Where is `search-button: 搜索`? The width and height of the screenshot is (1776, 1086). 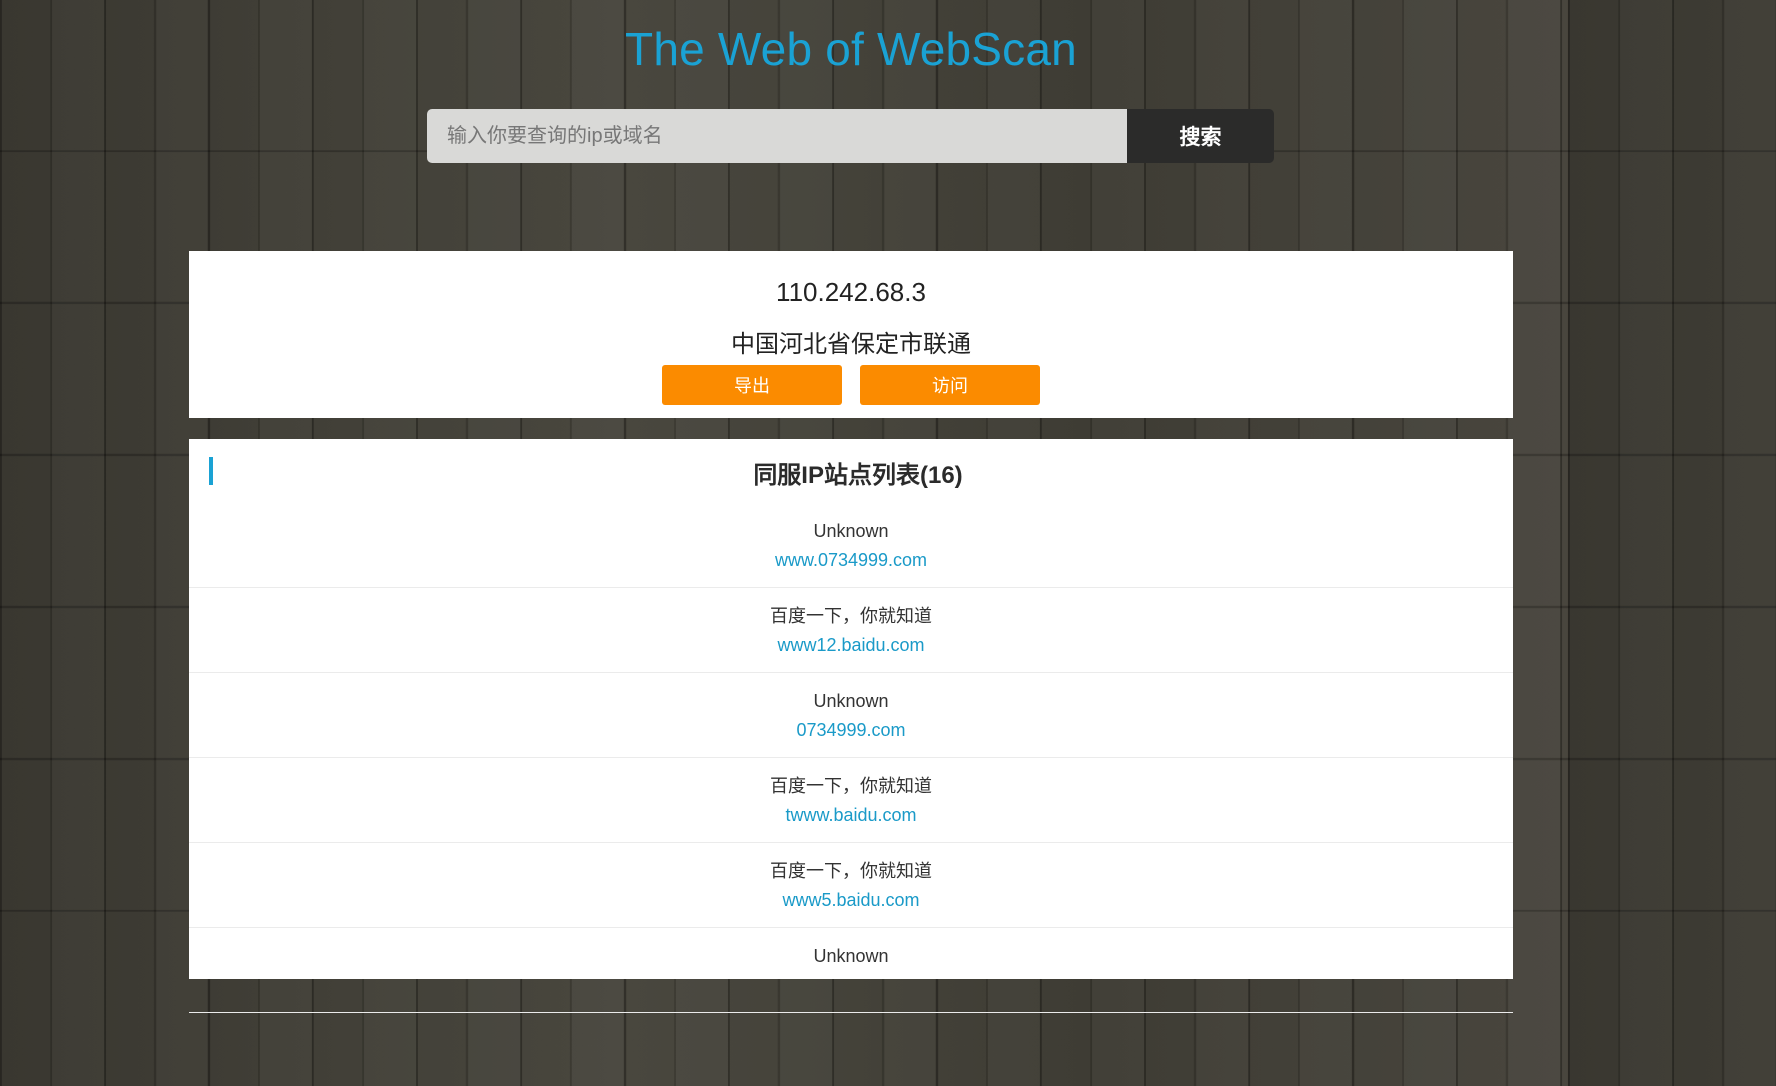 search-button: 搜索 is located at coordinates (1200, 136).